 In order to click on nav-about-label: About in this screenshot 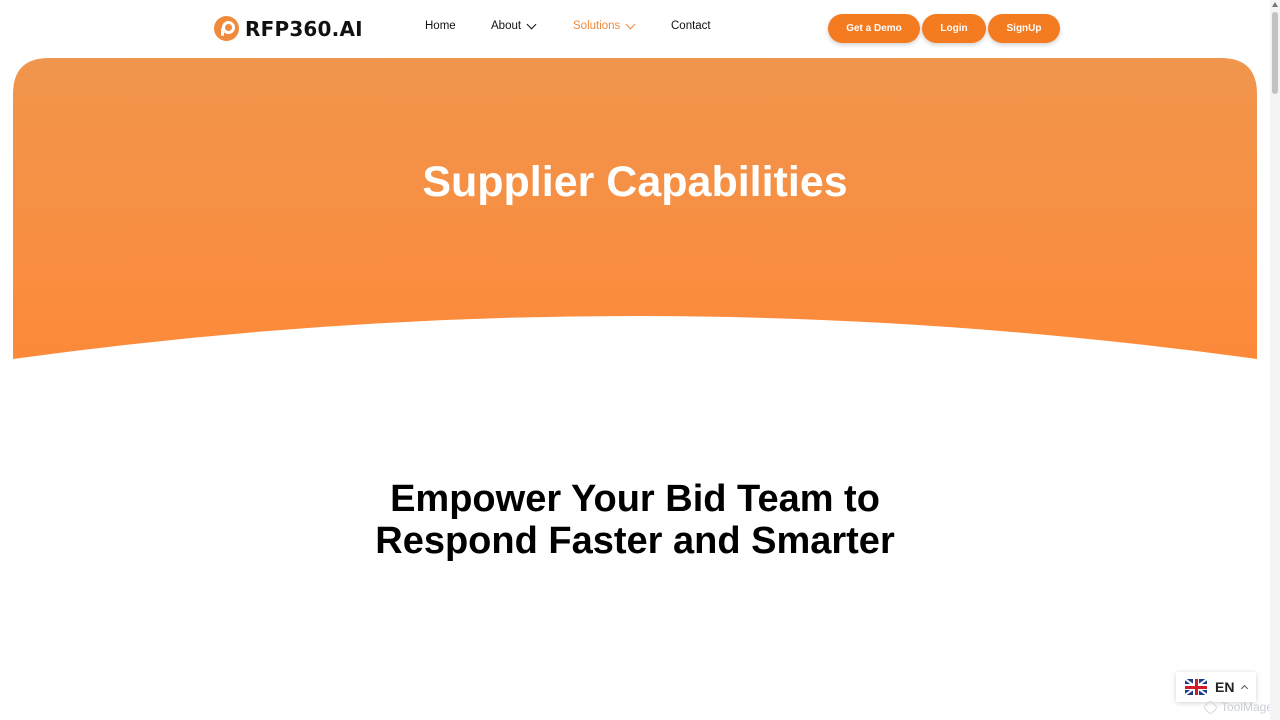, I will do `click(506, 26)`.